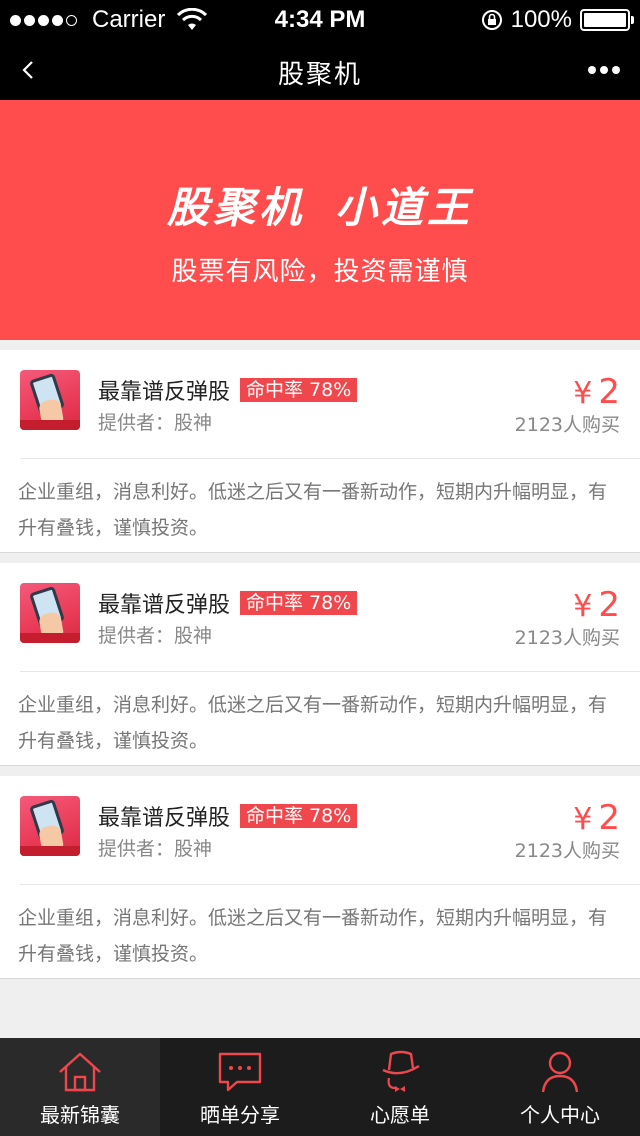 This screenshot has height=1136, width=640. Describe the element at coordinates (240, 1072) in the screenshot. I see `chat-bubble-icon` at that location.